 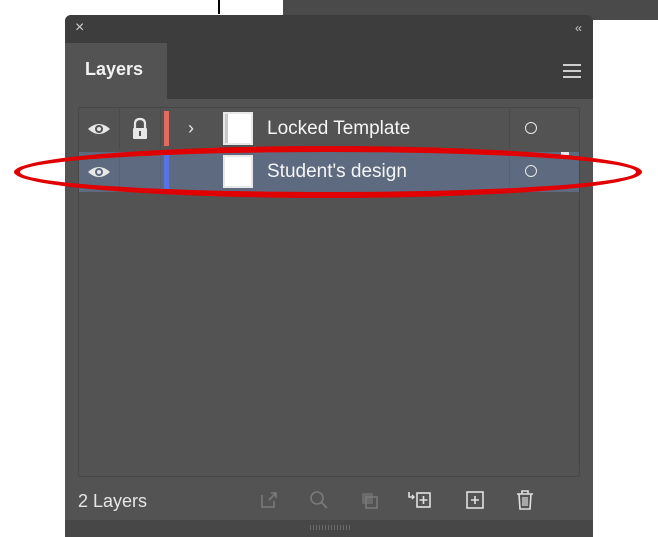 I want to click on grip-icon, so click(x=330, y=527).